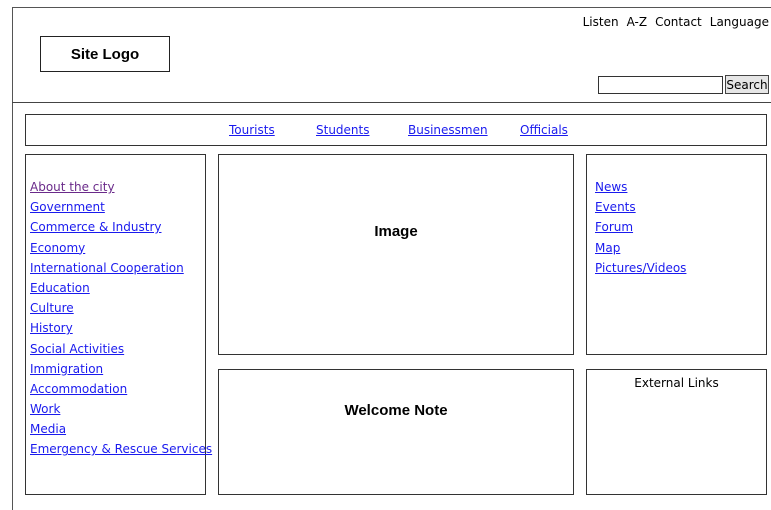  I want to click on menu-pictures-videos: Pictures/Videos, so click(640, 268).